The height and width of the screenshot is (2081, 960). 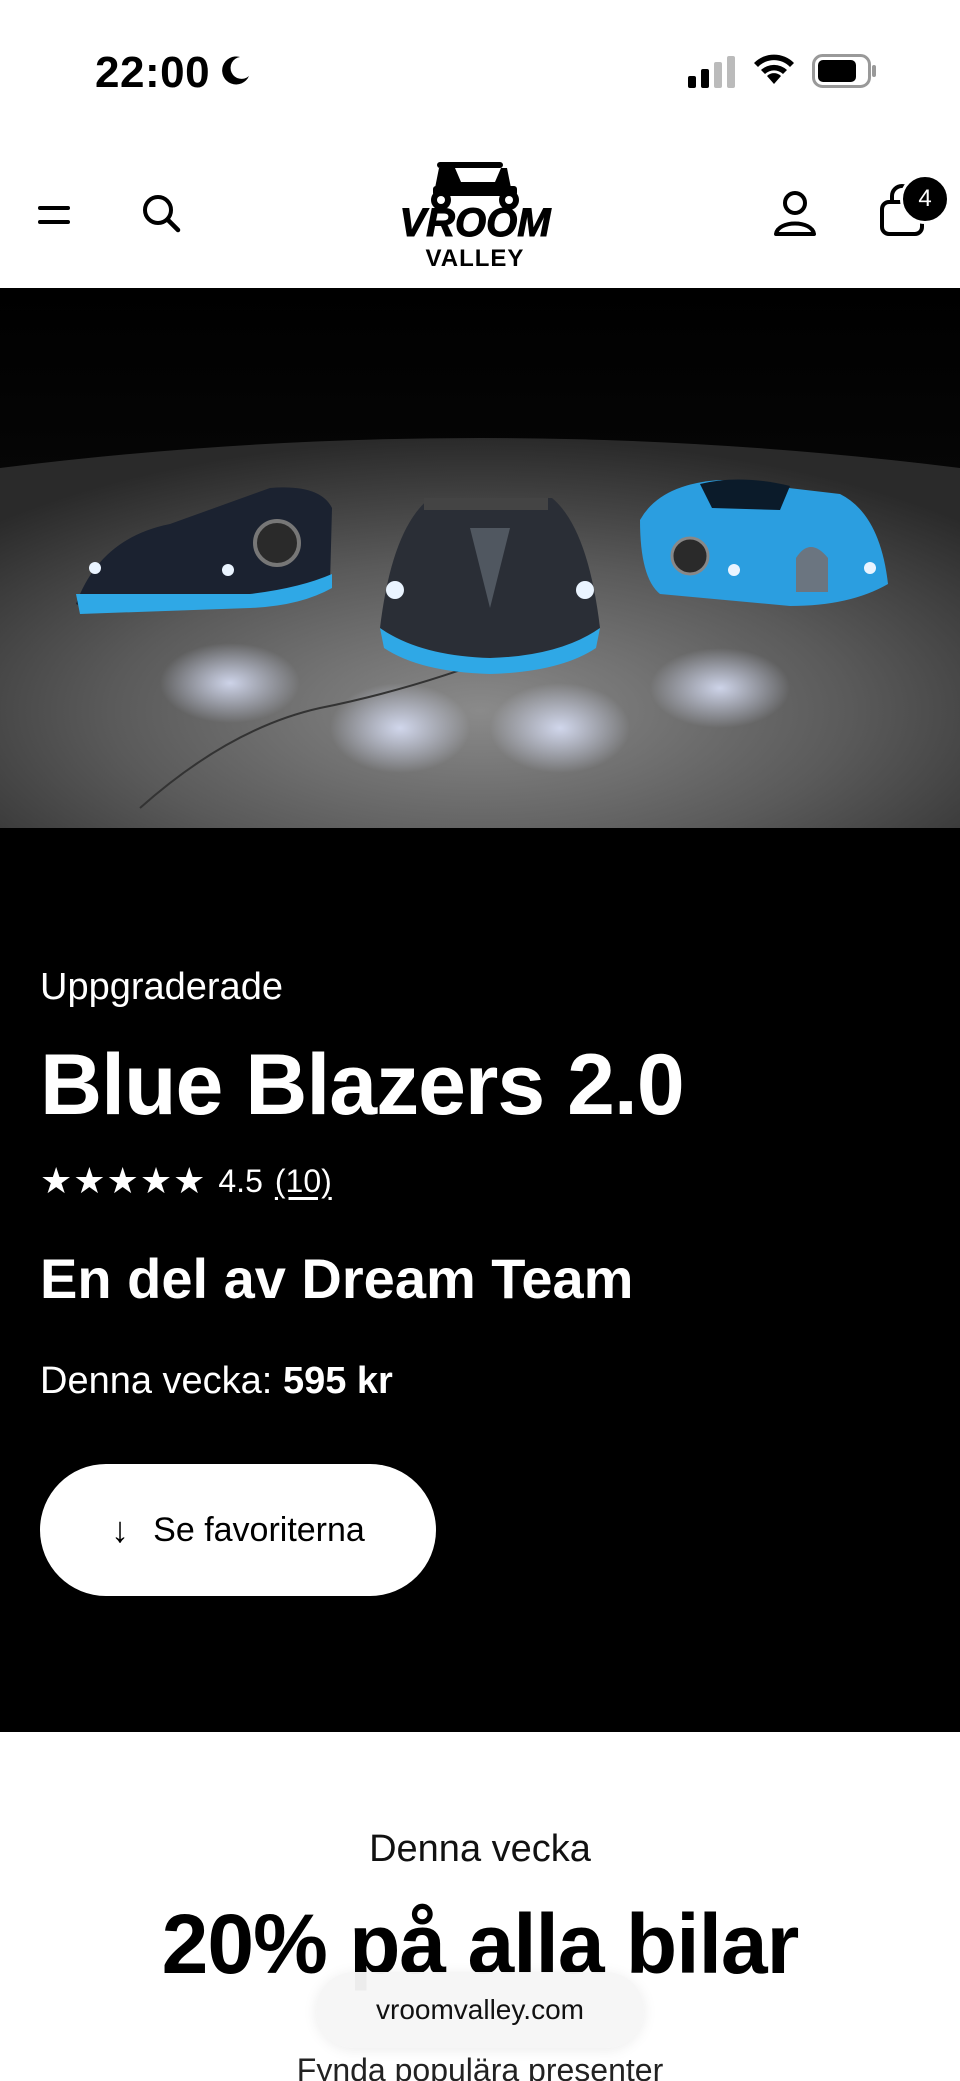 I want to click on weekly-price: Denna vecka: 595 kr, so click(x=216, y=1381).